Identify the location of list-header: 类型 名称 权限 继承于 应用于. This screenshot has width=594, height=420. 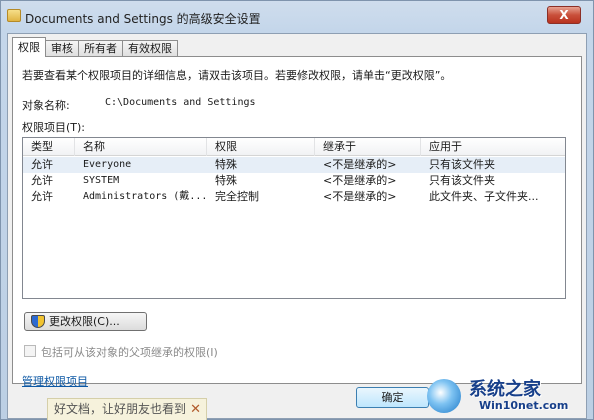
(294, 147).